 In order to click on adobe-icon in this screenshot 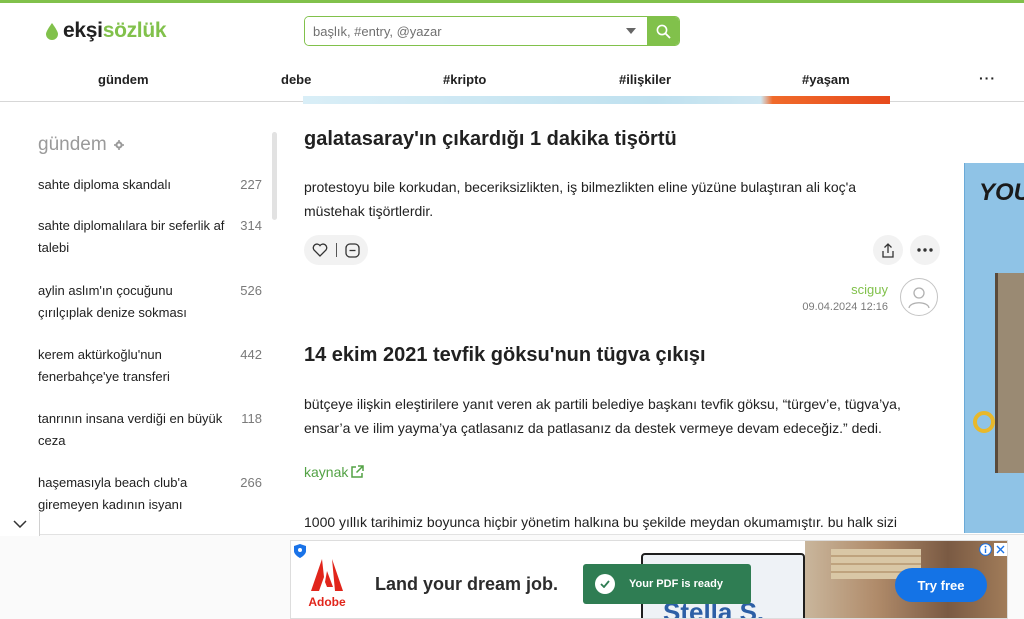, I will do `click(327, 575)`.